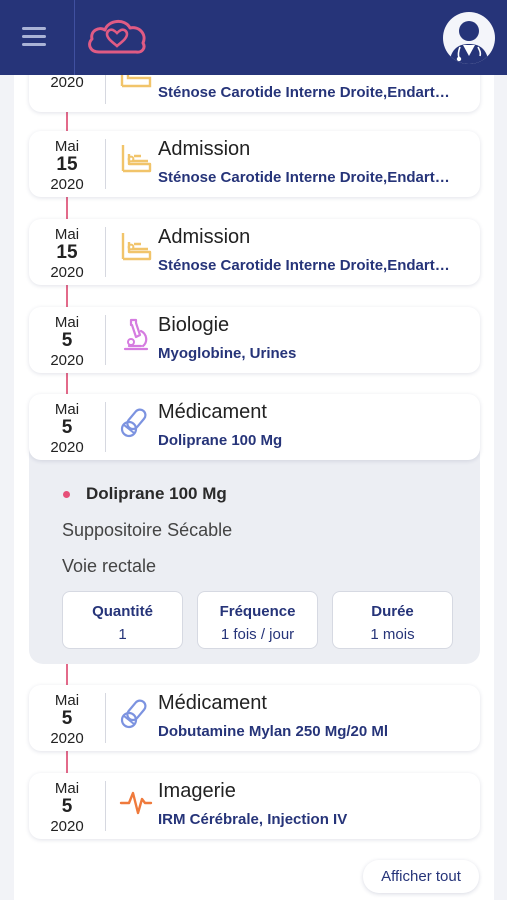 The width and height of the screenshot is (507, 900). I want to click on bullet-dot, so click(66, 494).